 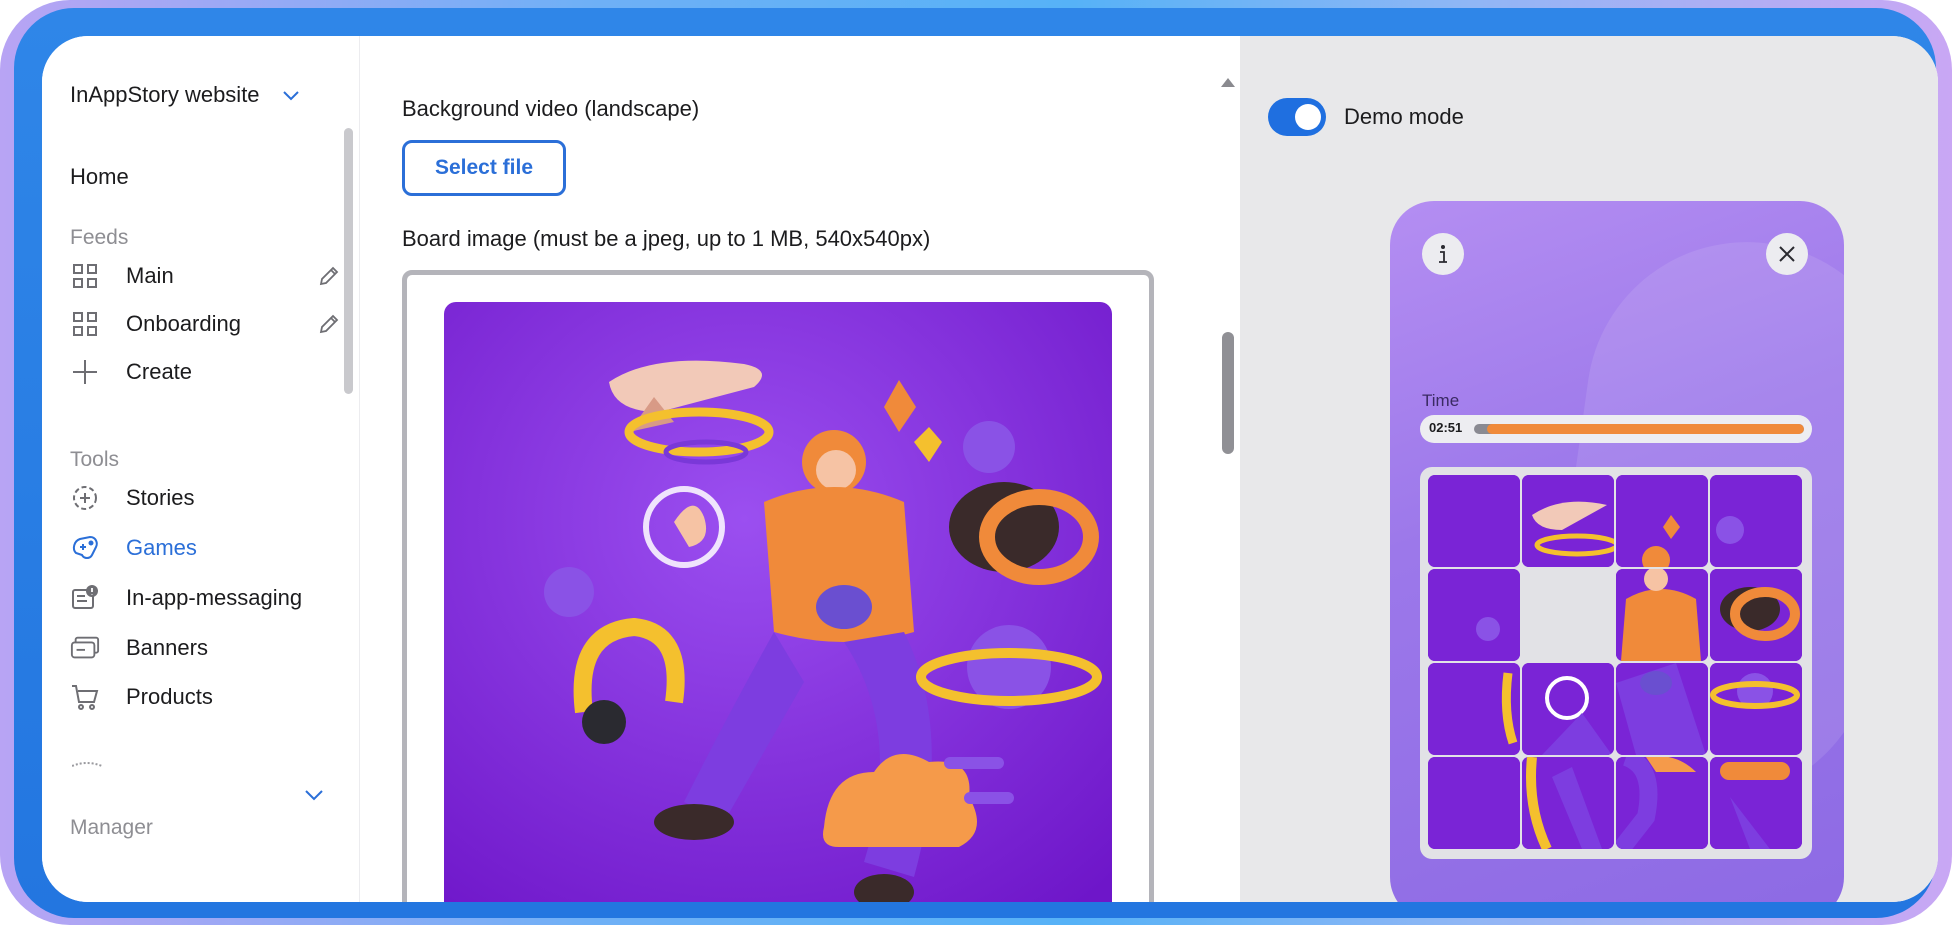 I want to click on workspace-selector: InAppStory website, so click(x=185, y=95).